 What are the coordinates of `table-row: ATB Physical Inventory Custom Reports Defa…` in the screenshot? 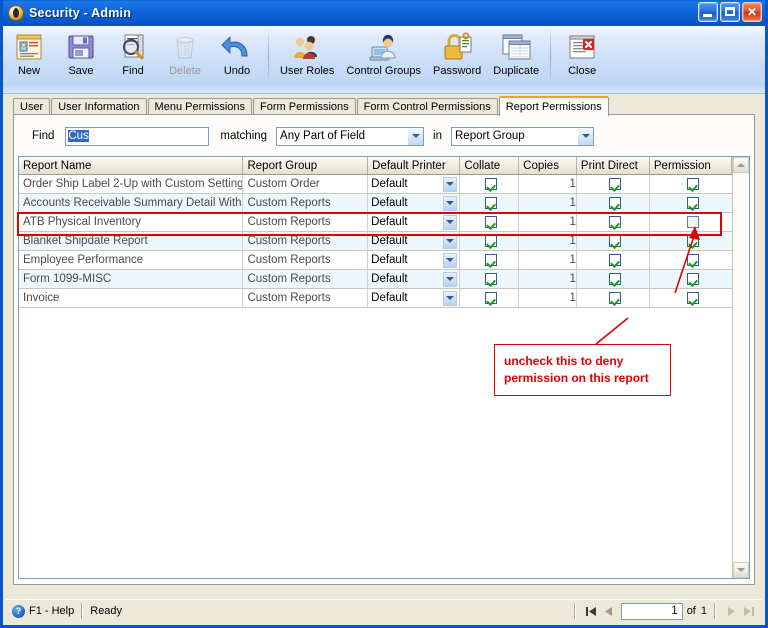 It's located at (375, 222).